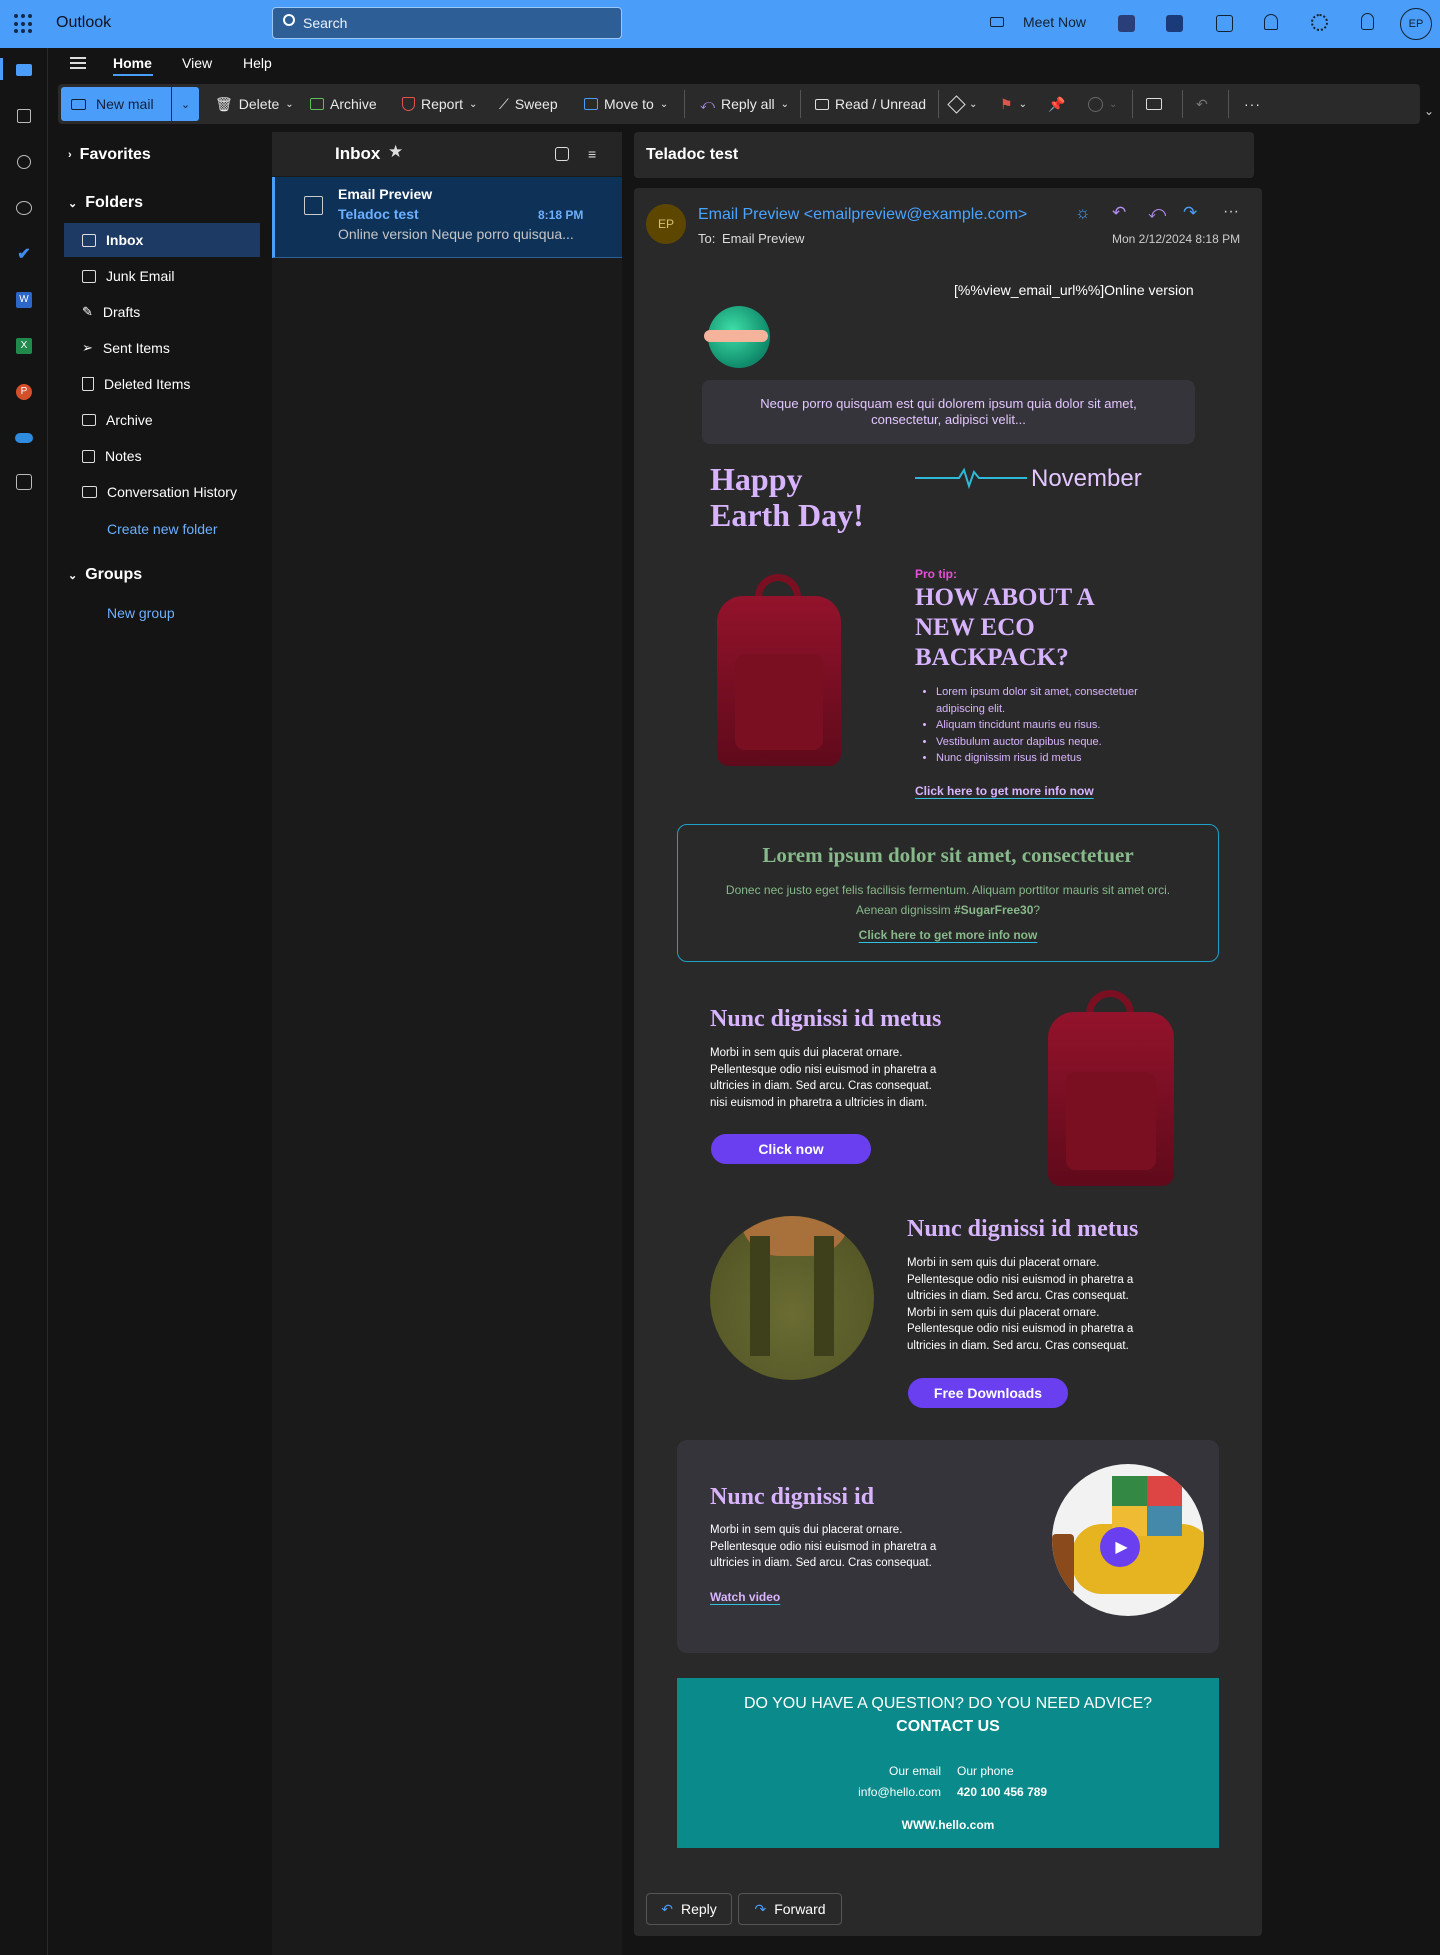  What do you see at coordinates (1083, 213) in the screenshot?
I see `sun-icon: ☼` at bounding box center [1083, 213].